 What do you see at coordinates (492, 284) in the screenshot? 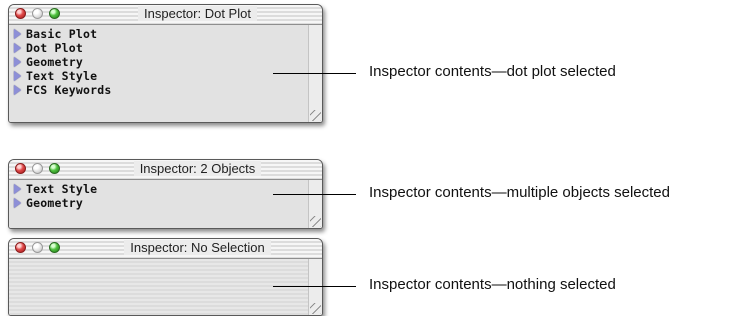
I see `caption-nothing-selected: Inspector contents—nothing selected` at bounding box center [492, 284].